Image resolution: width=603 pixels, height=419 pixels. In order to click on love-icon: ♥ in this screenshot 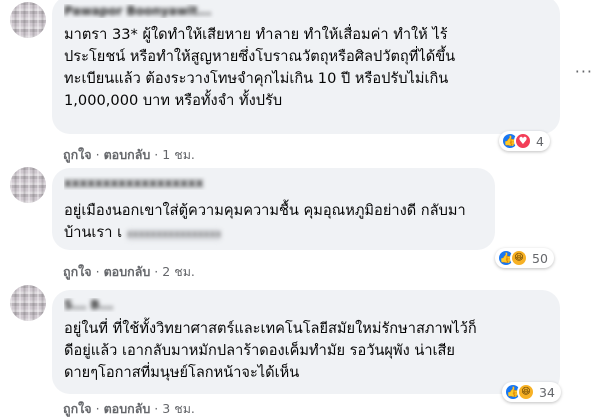, I will do `click(523, 141)`.